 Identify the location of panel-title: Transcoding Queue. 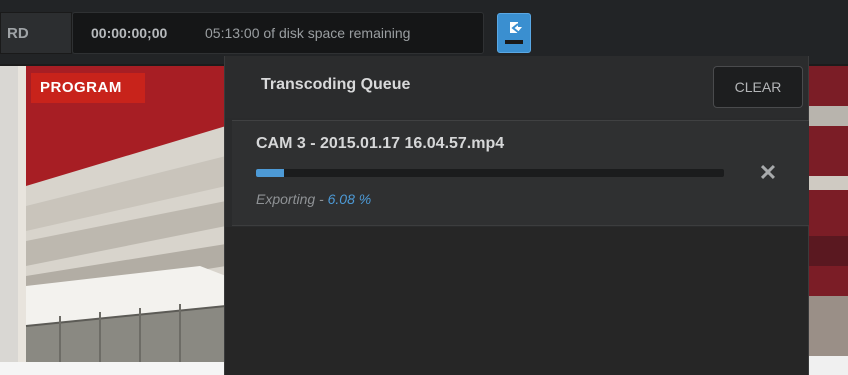
(336, 84).